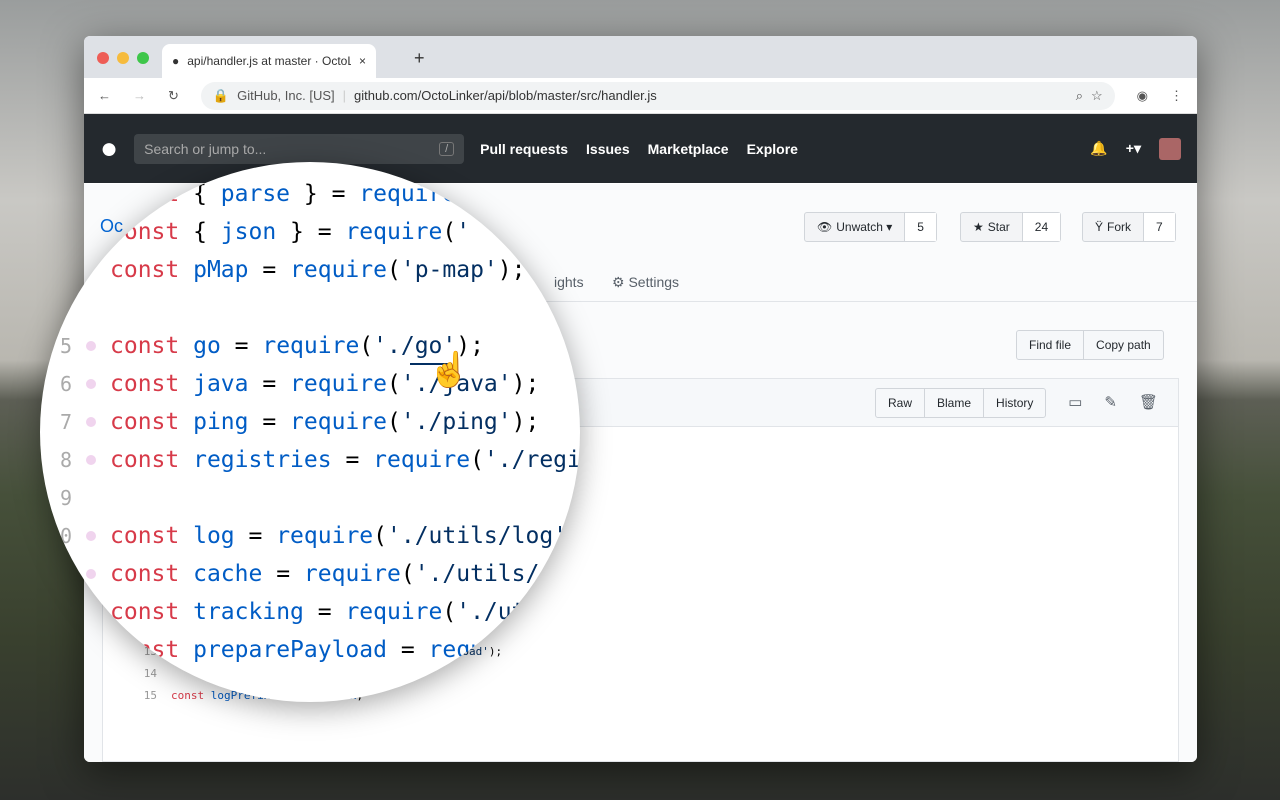  I want to click on code-text: const ping = require('./ping');, so click(325, 422).